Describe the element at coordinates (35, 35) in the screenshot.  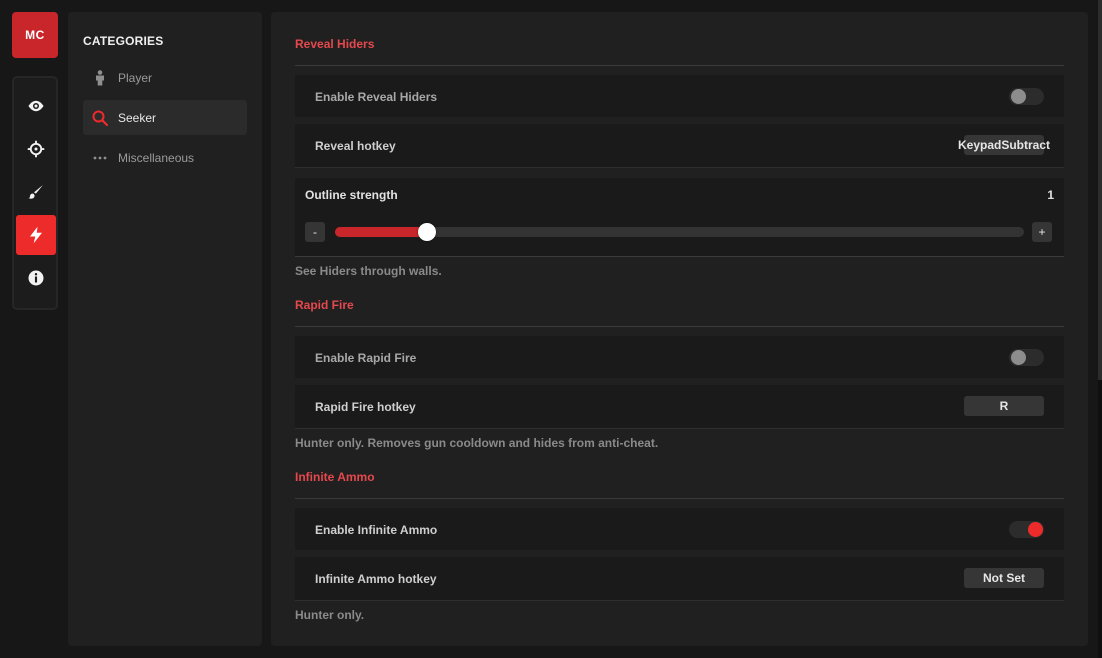
I see `app-logo: MC` at that location.